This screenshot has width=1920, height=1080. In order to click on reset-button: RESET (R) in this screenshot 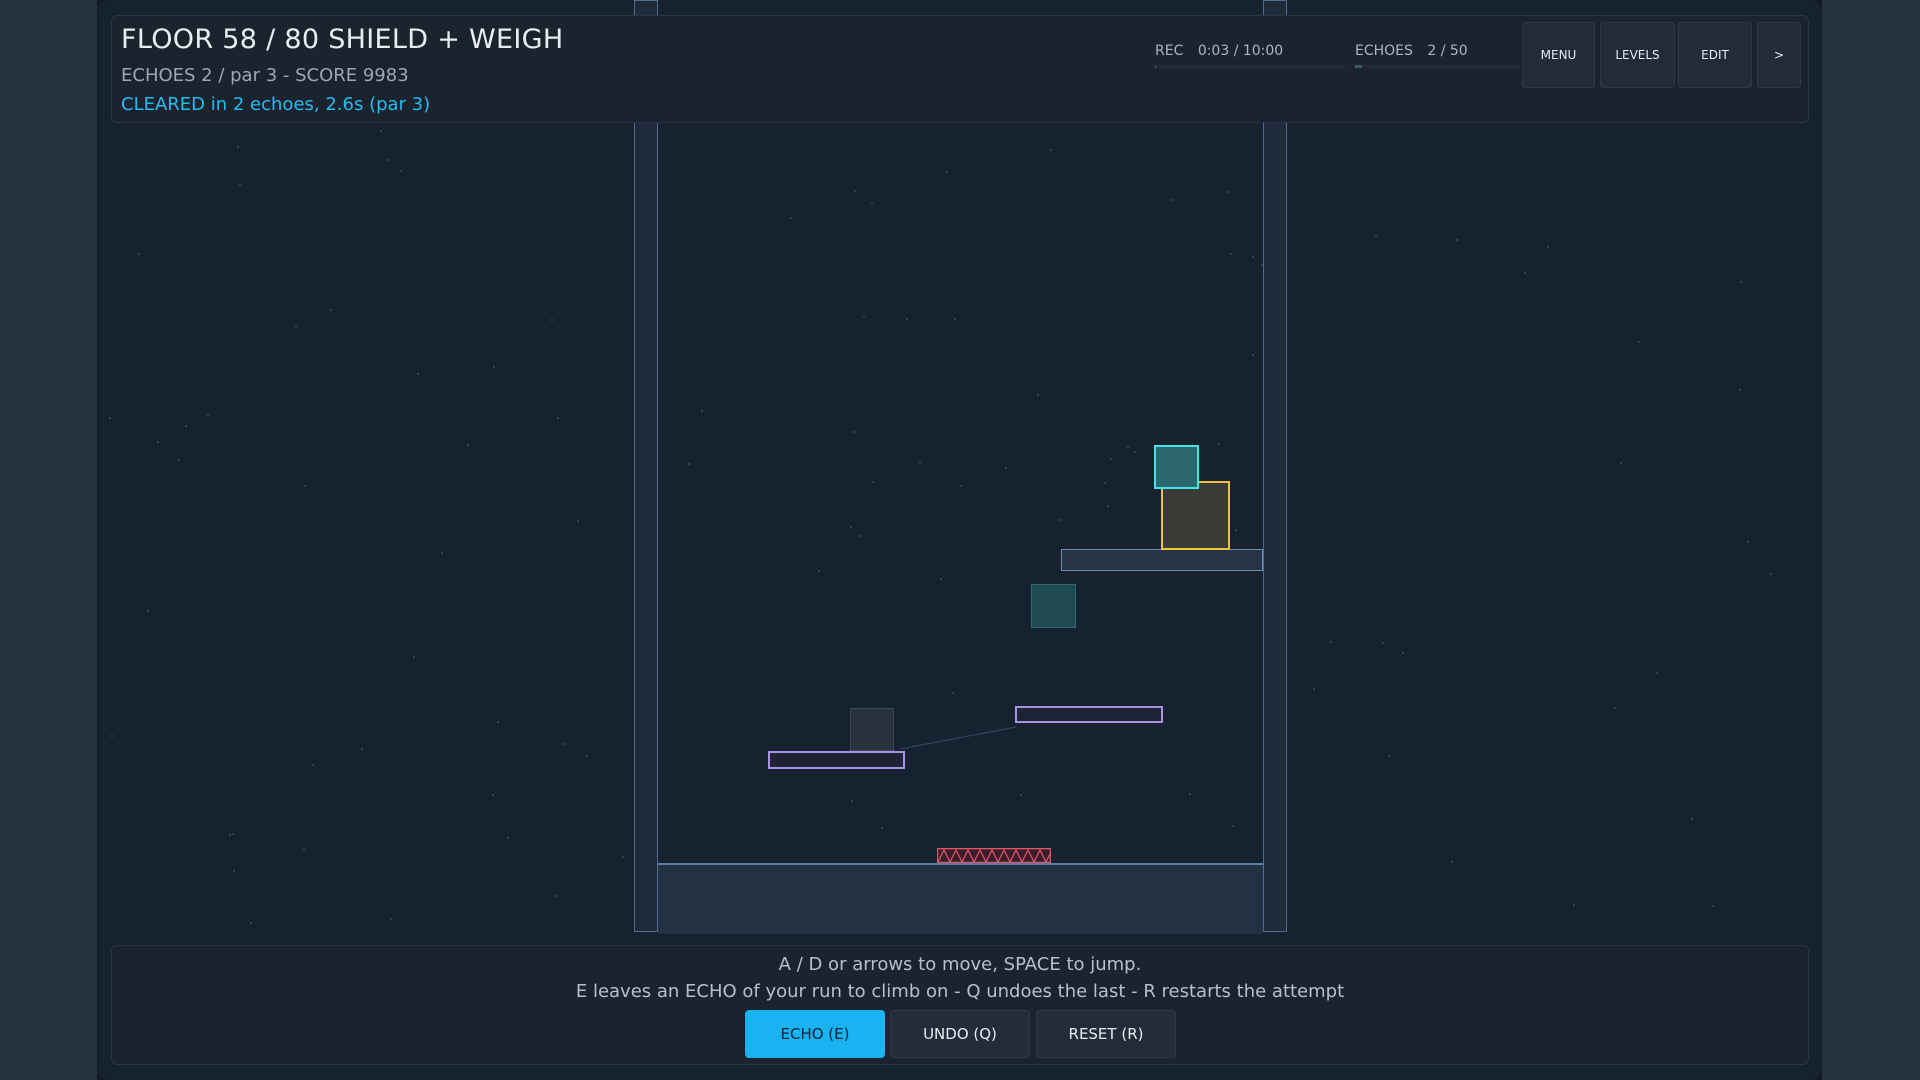, I will do `click(1106, 1034)`.